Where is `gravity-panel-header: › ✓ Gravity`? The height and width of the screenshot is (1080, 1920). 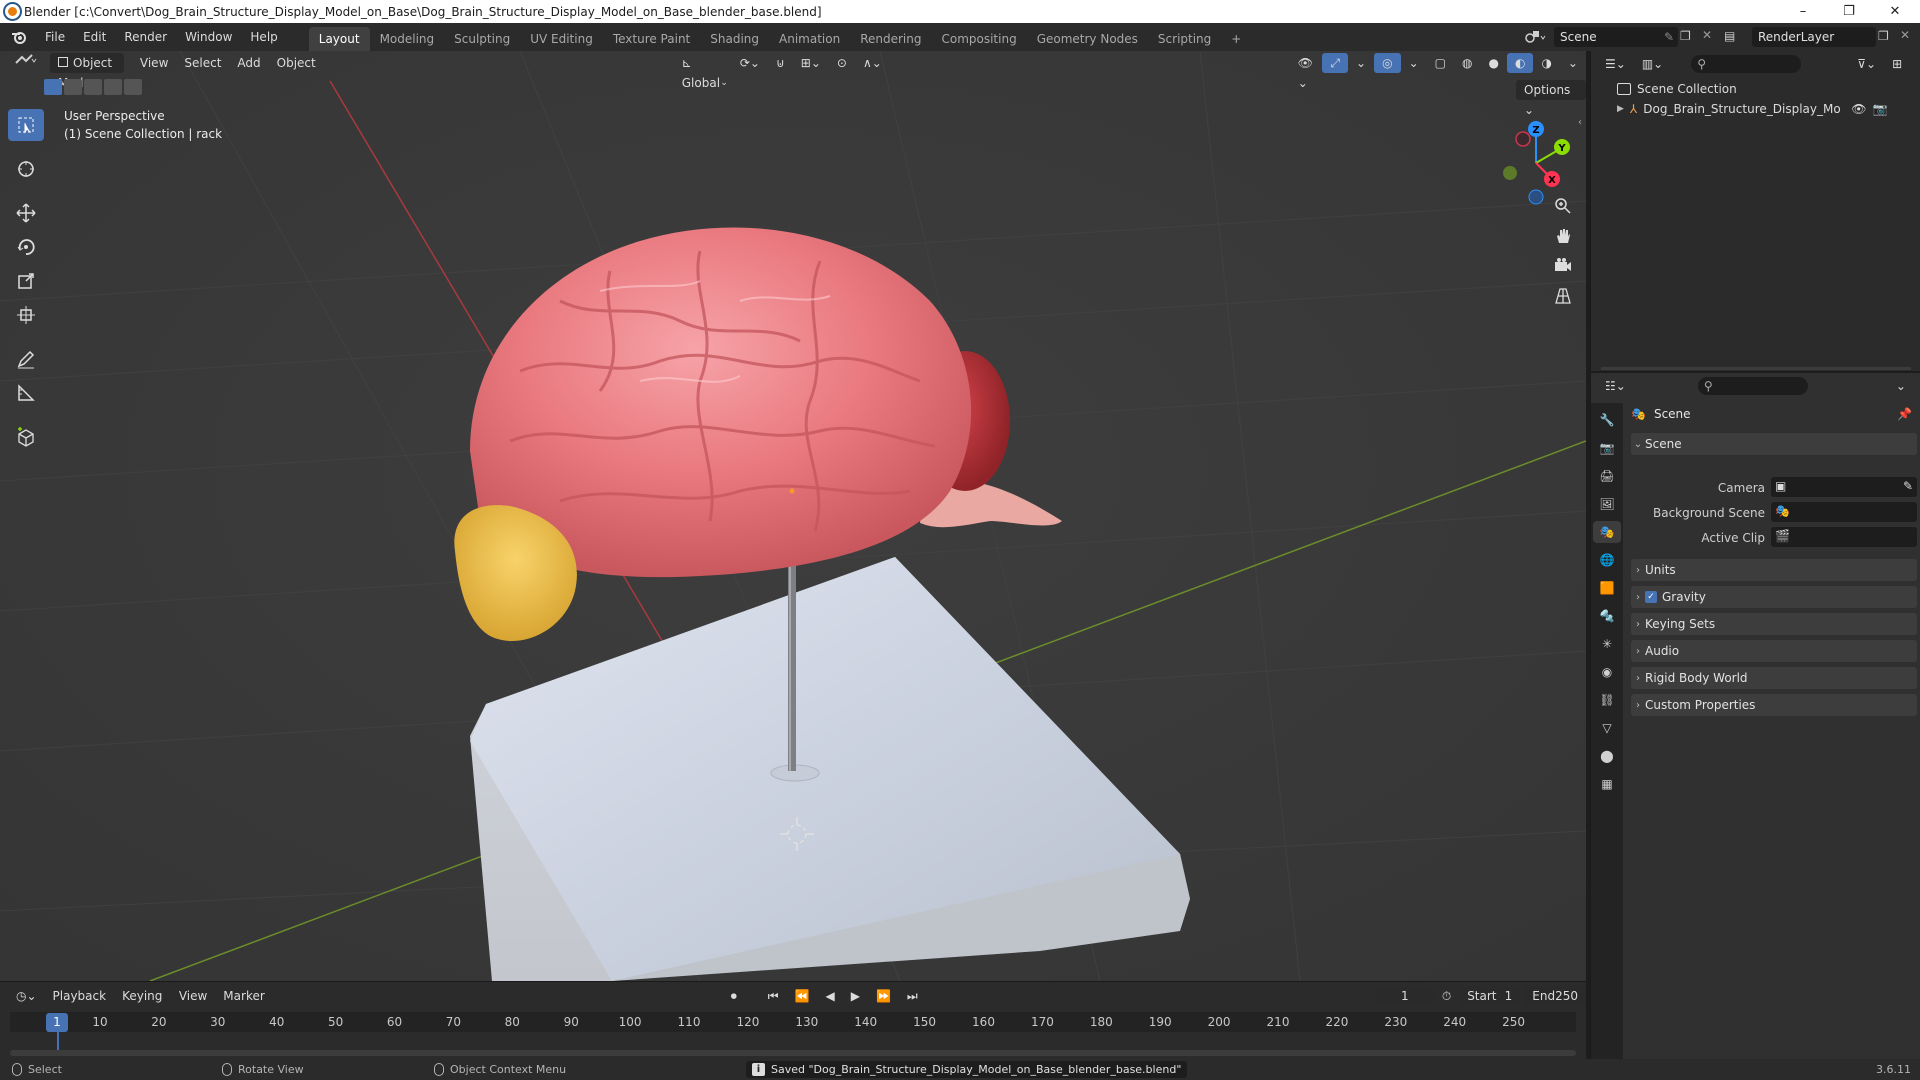 gravity-panel-header: › ✓ Gravity is located at coordinates (1774, 597).